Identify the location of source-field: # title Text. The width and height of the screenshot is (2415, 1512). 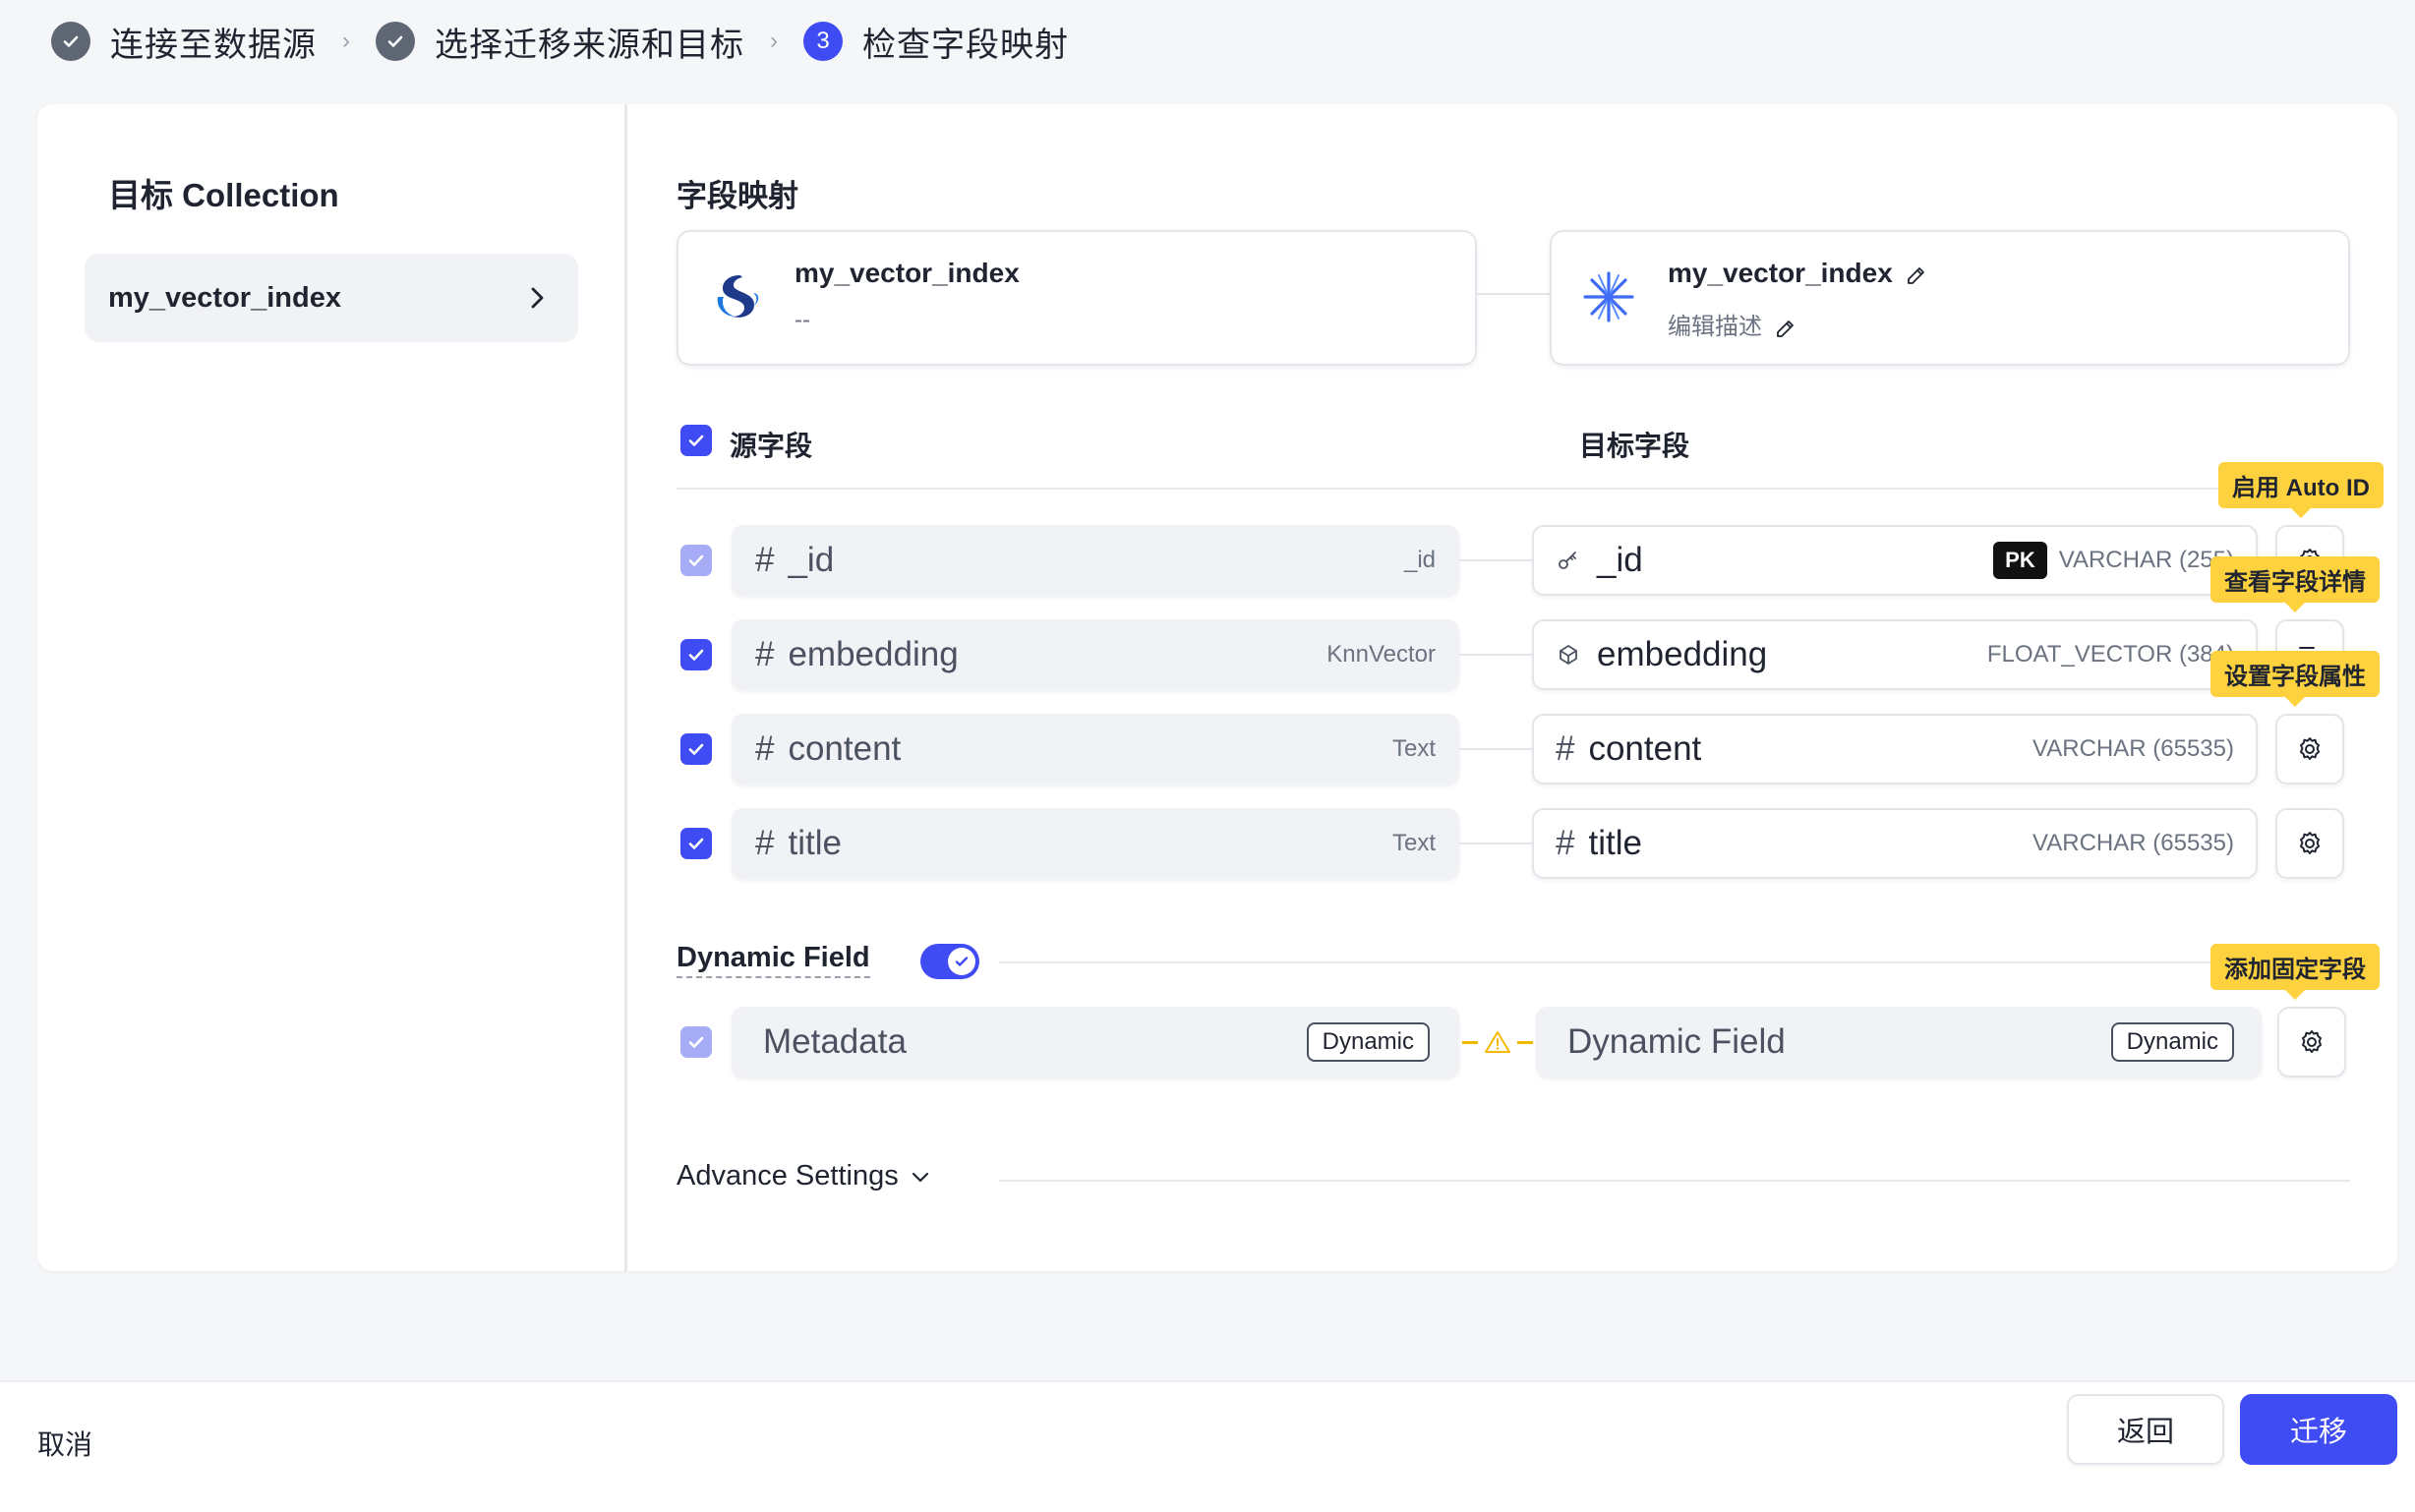
(1095, 843).